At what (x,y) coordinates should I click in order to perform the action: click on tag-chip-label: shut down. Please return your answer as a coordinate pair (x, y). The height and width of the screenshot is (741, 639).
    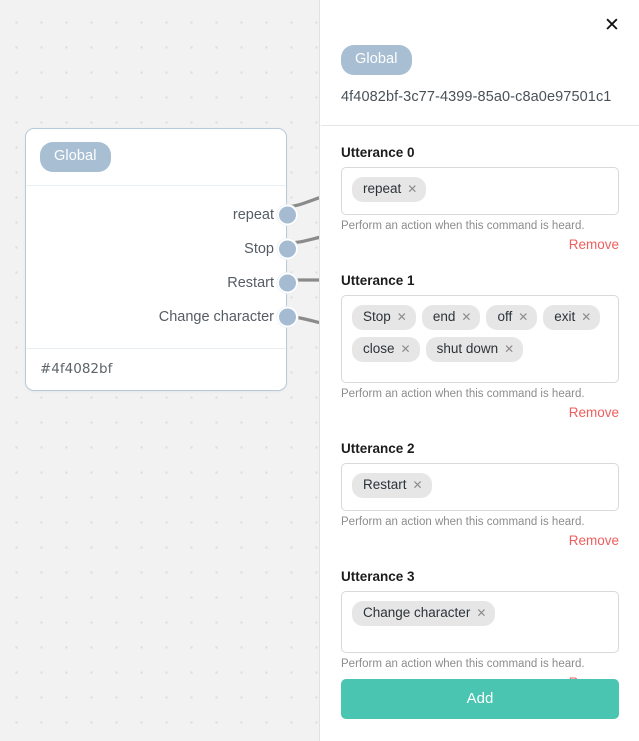
    Looking at the image, I should click on (467, 349).